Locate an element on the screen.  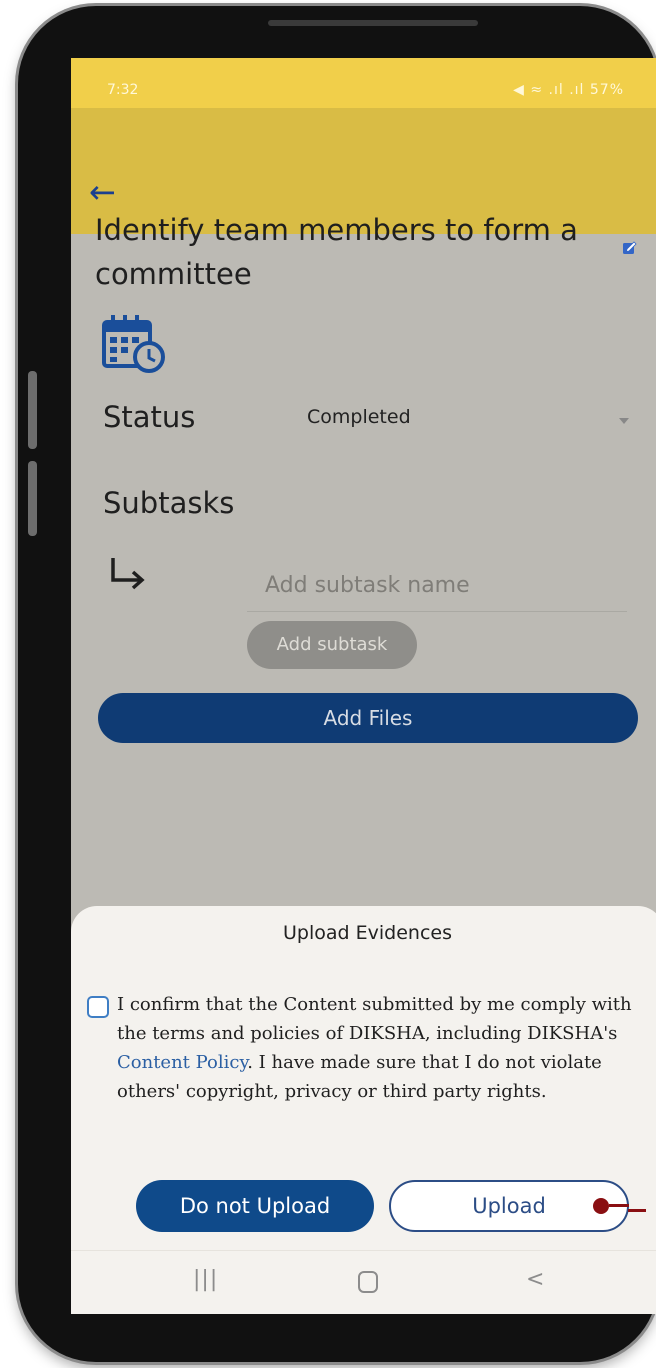
status-bar: 7:32 ◀ ≈ .ıl .ıl 57% is located at coordinates (363, 83).